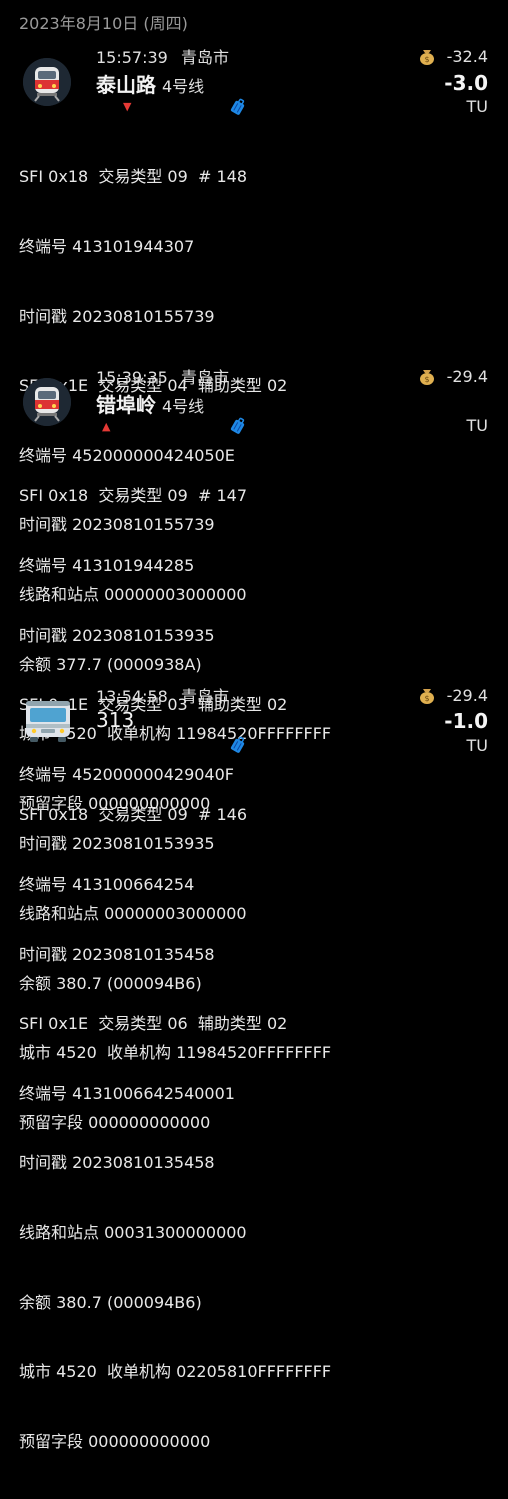 The image size is (508, 1499). Describe the element at coordinates (133, 1232) in the screenshot. I see `detail-line: 线路和站点 00031300000000` at that location.